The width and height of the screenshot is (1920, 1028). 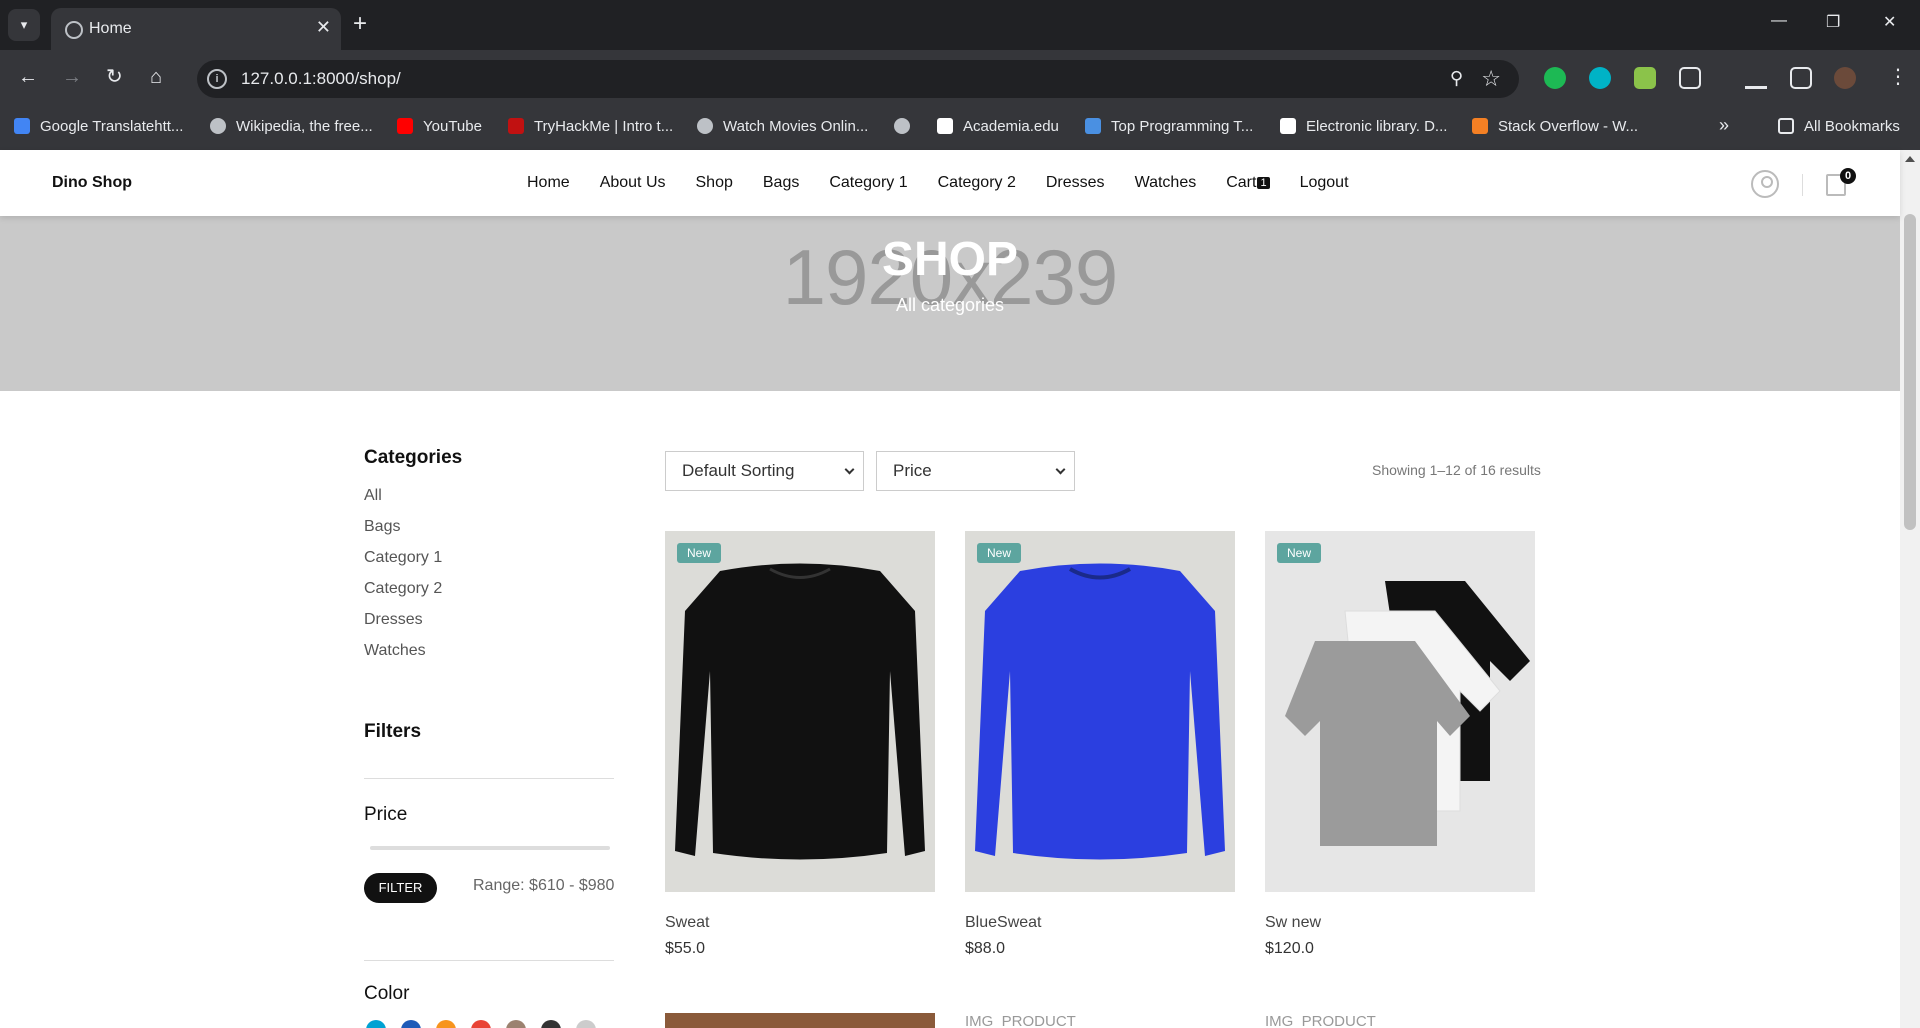 What do you see at coordinates (403, 533) in the screenshot?
I see `category-bags: Bags` at bounding box center [403, 533].